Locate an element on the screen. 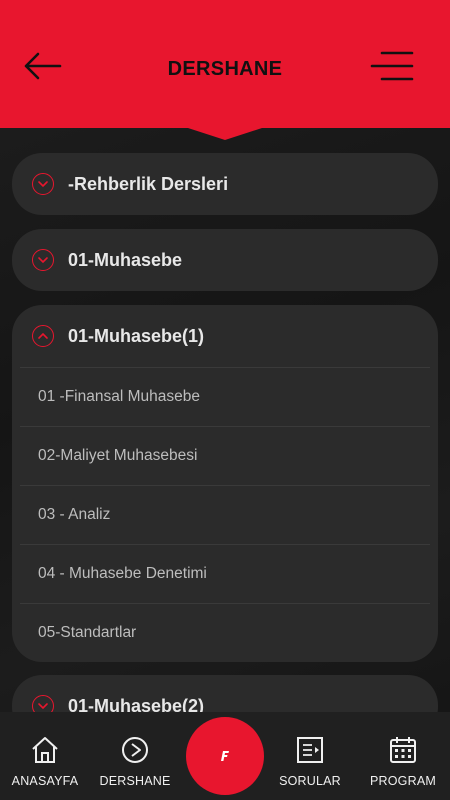 The width and height of the screenshot is (450, 800). home-icon is located at coordinates (45, 750).